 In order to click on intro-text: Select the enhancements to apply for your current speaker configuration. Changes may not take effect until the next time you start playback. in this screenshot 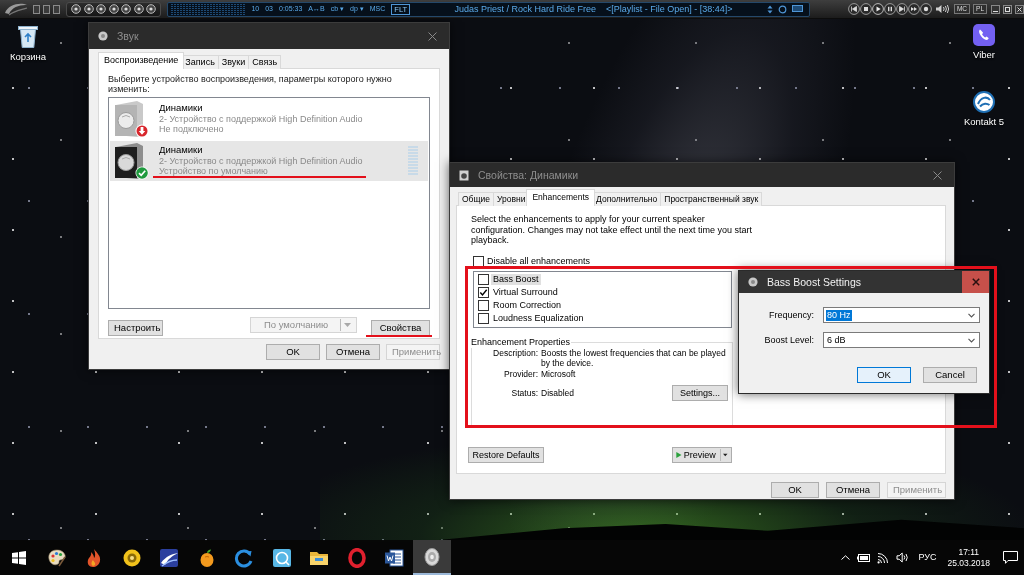, I will do `click(612, 230)`.